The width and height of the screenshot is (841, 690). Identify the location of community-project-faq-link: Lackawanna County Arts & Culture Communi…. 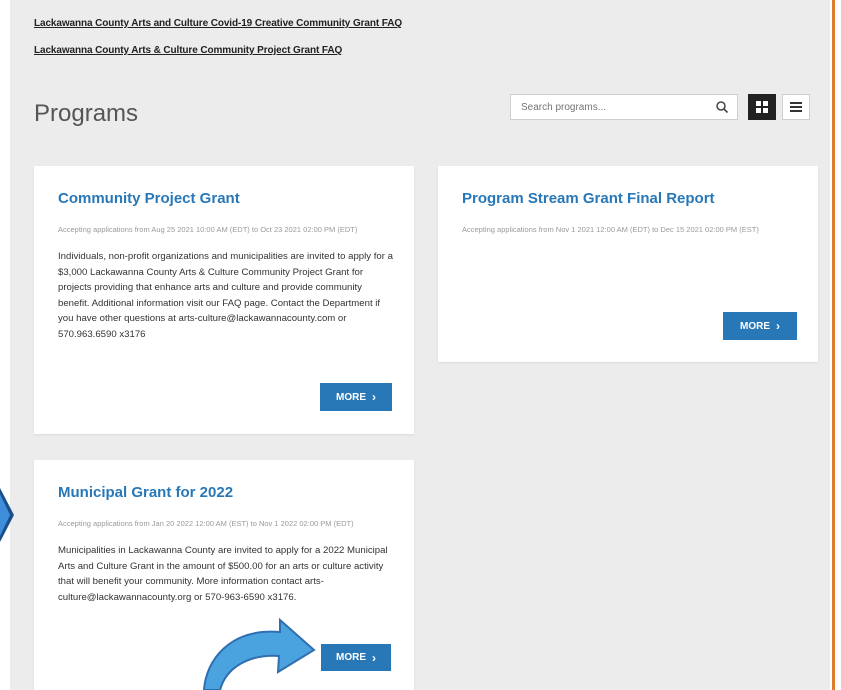
(188, 50).